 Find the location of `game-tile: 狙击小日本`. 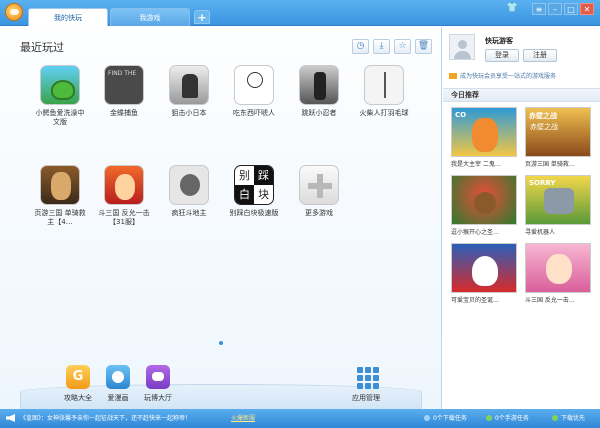

game-tile: 狙击小日本 is located at coordinates (189, 91).